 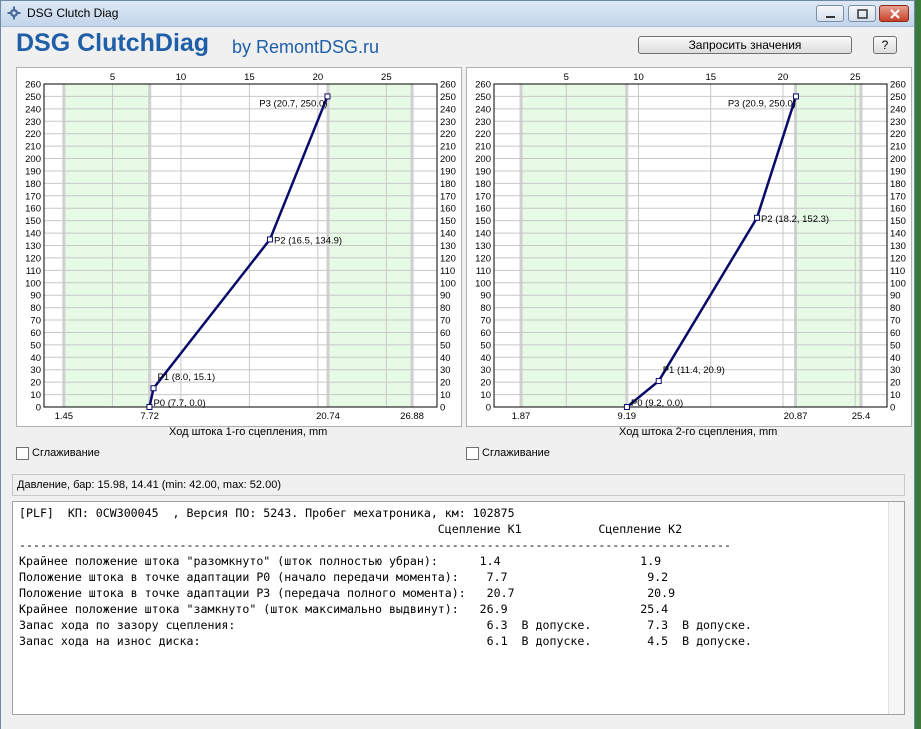 I want to click on c2-y-tick-label-right: 10, so click(x=895, y=395).